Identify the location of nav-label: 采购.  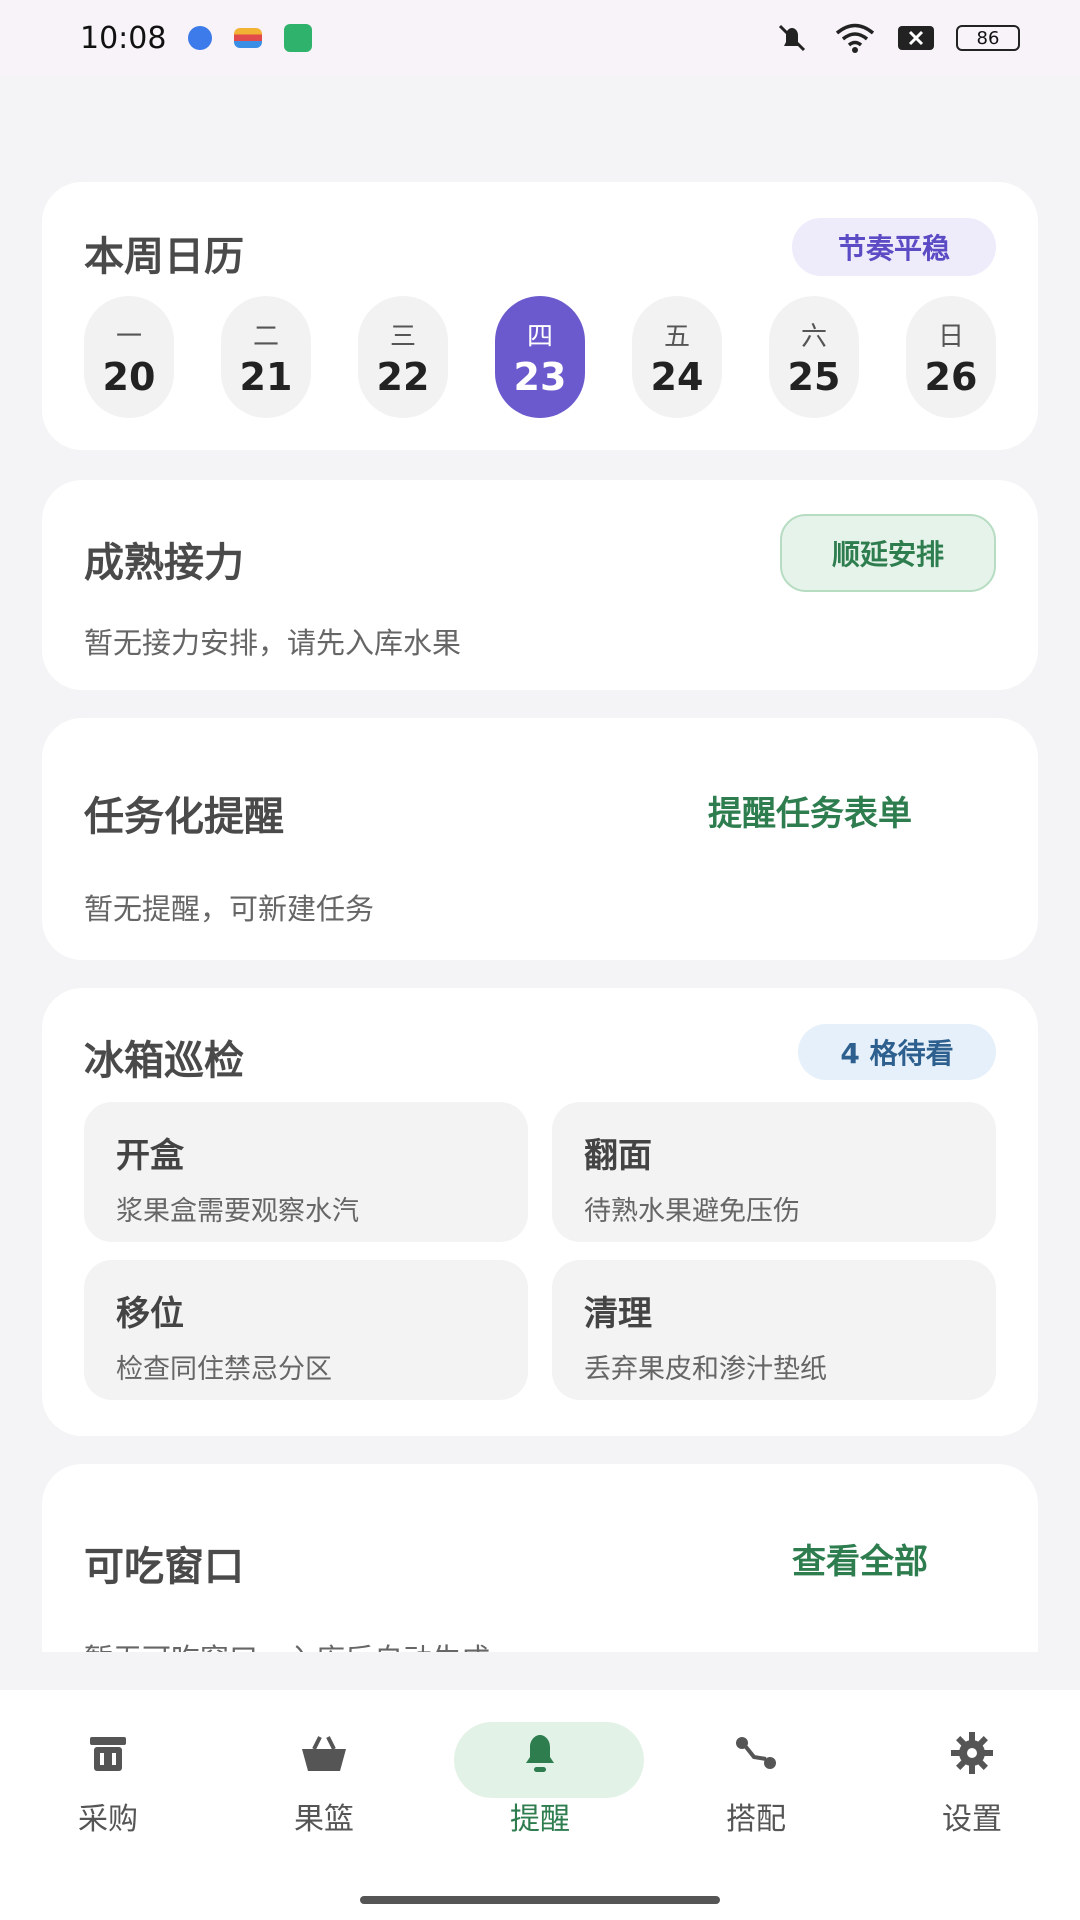
(108, 1819).